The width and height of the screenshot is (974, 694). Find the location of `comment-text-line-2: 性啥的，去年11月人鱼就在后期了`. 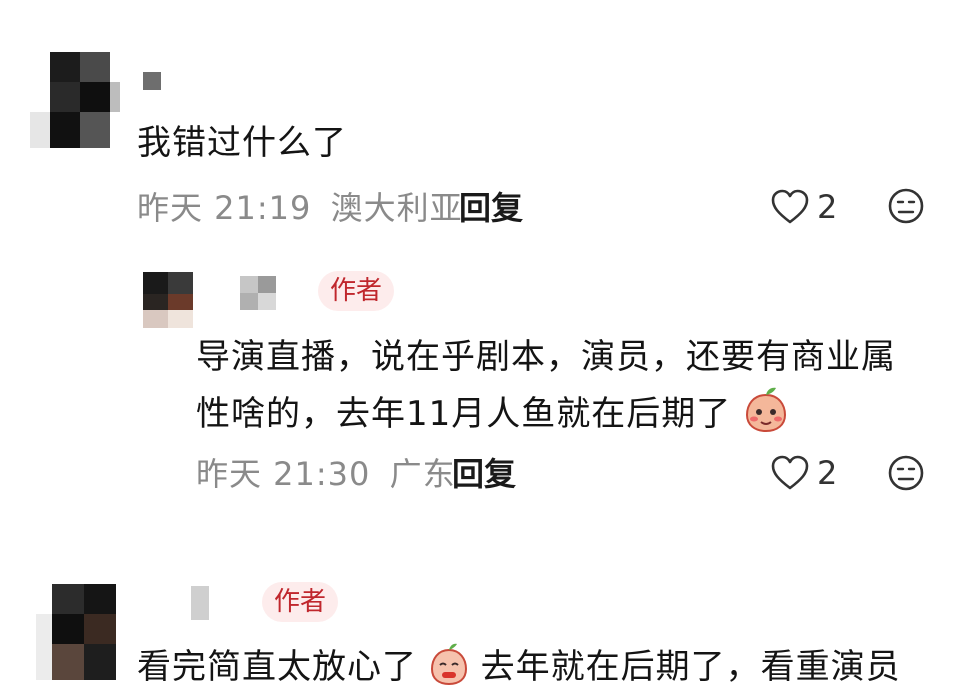

comment-text-line-2: 性啥的，去年11月人鱼就在后期了 is located at coordinates (492, 413).